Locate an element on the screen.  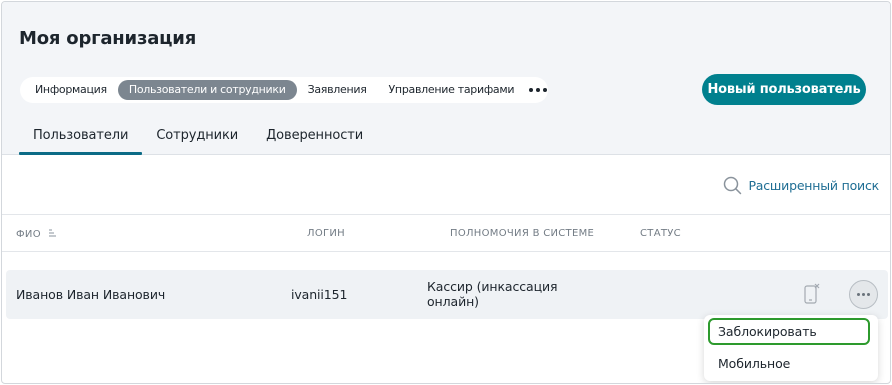
user-permissions: Кассир (инкассация онлайн) is located at coordinates (492, 294).